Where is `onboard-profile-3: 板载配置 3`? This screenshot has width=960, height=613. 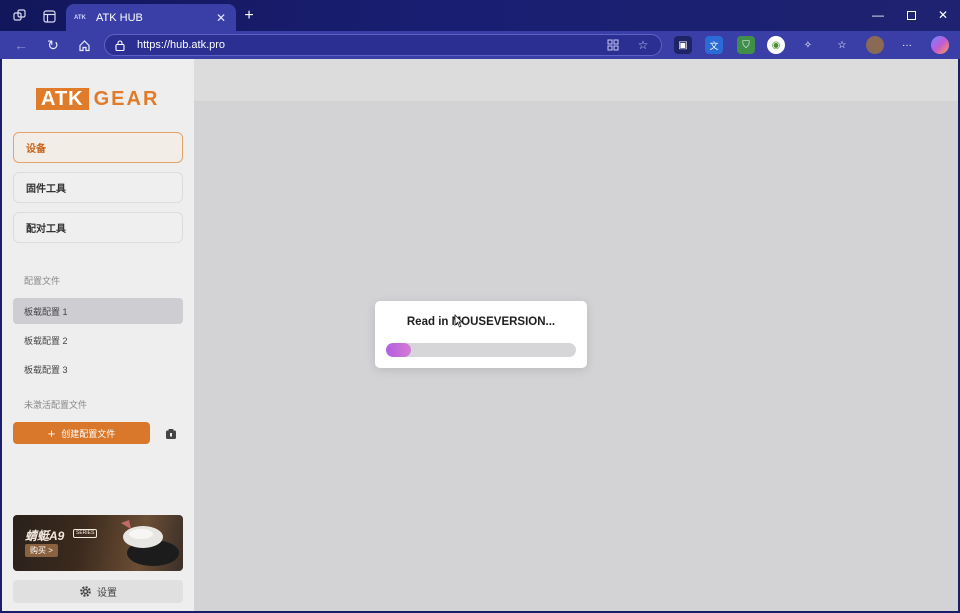
onboard-profile-3: 板载配置 3 is located at coordinates (98, 369).